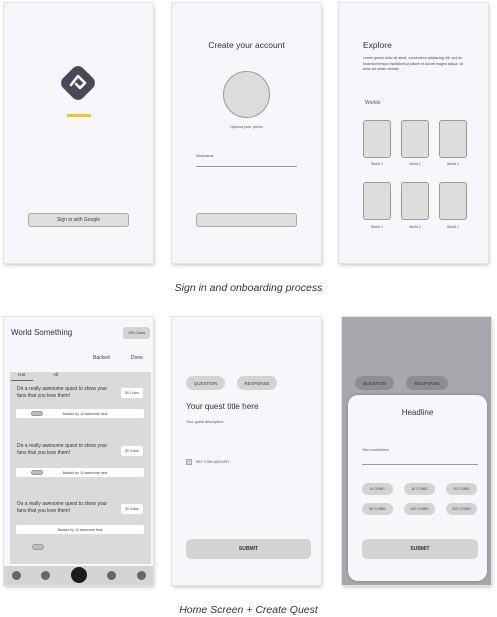  Describe the element at coordinates (375, 450) in the screenshot. I see `contribution-label: Your contribution` at that location.